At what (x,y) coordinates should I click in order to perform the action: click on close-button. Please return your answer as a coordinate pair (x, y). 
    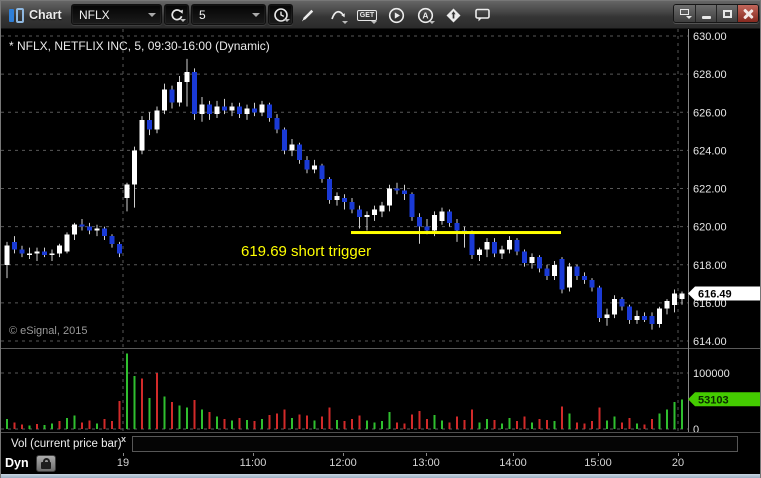
    Looking at the image, I should click on (747, 13).